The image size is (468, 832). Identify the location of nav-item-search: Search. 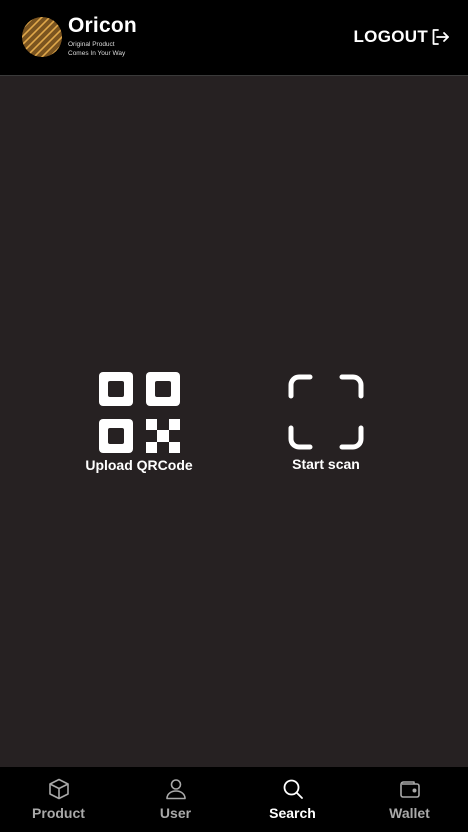
(292, 799).